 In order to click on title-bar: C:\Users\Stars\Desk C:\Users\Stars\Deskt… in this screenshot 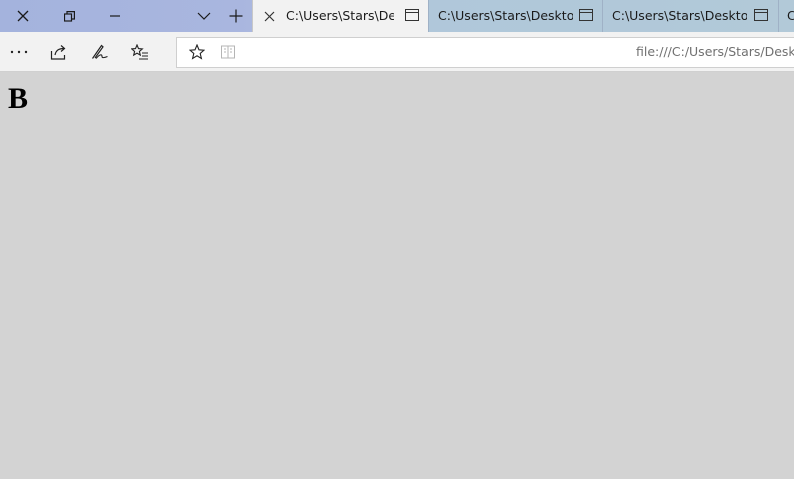, I will do `click(397, 16)`.